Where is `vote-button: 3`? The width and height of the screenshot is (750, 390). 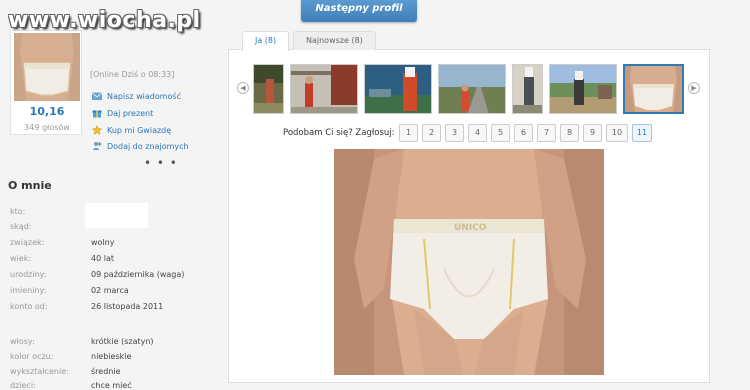
vote-button: 3 is located at coordinates (454, 133).